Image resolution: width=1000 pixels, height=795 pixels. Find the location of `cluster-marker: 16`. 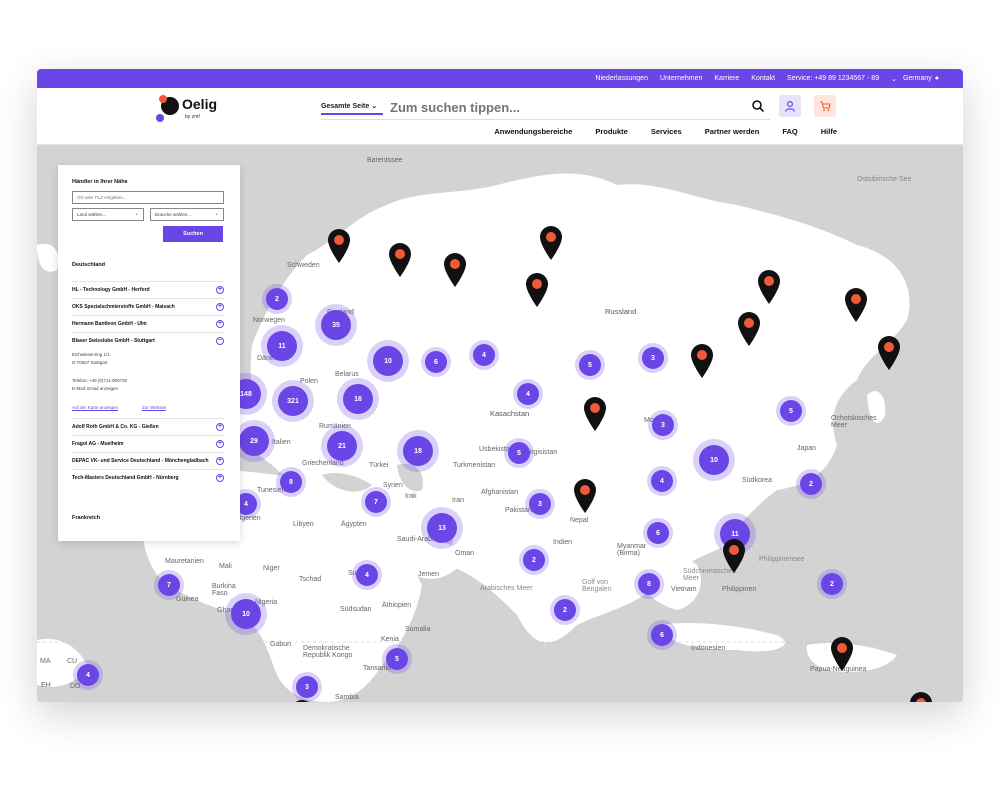

cluster-marker: 16 is located at coordinates (358, 399).